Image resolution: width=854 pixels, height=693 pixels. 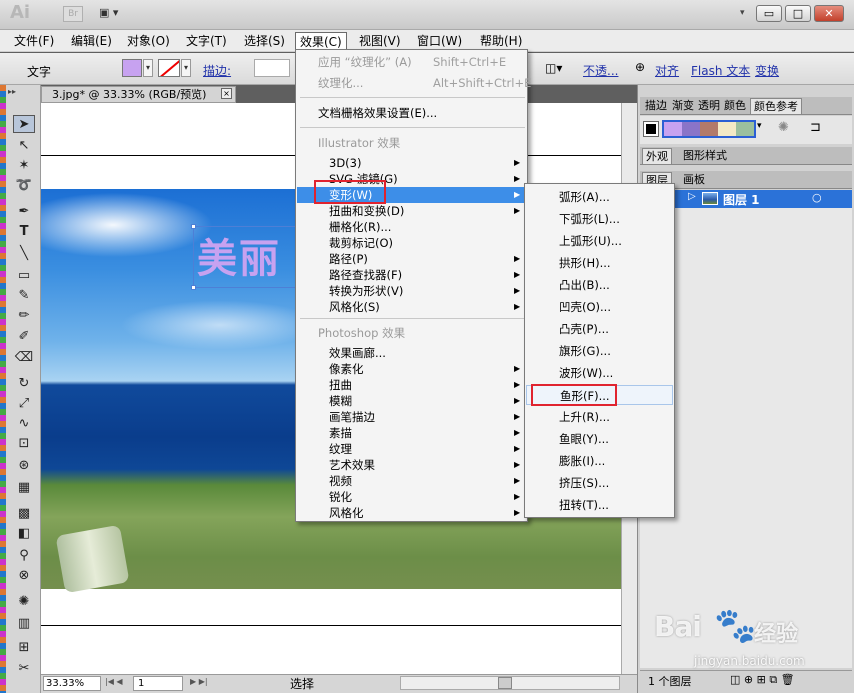 I want to click on free-transform-tool-icon: ⊡, so click(x=24, y=444).